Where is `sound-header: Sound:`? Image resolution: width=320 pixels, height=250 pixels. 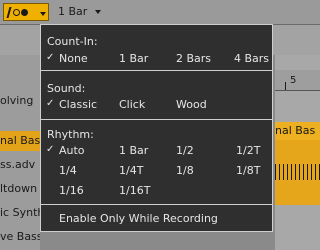
sound-header: Sound: is located at coordinates (66, 88).